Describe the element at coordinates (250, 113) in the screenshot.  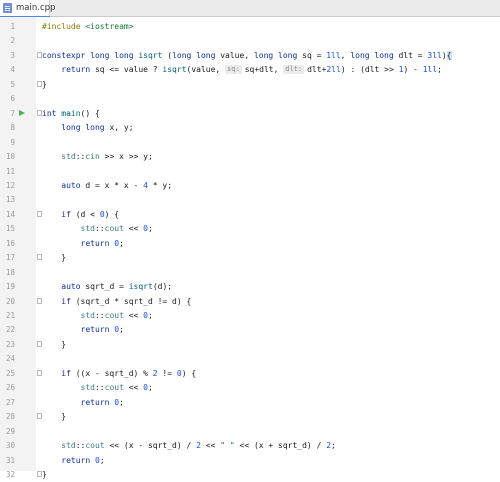
I see `code-line: 7 int main() {` at that location.